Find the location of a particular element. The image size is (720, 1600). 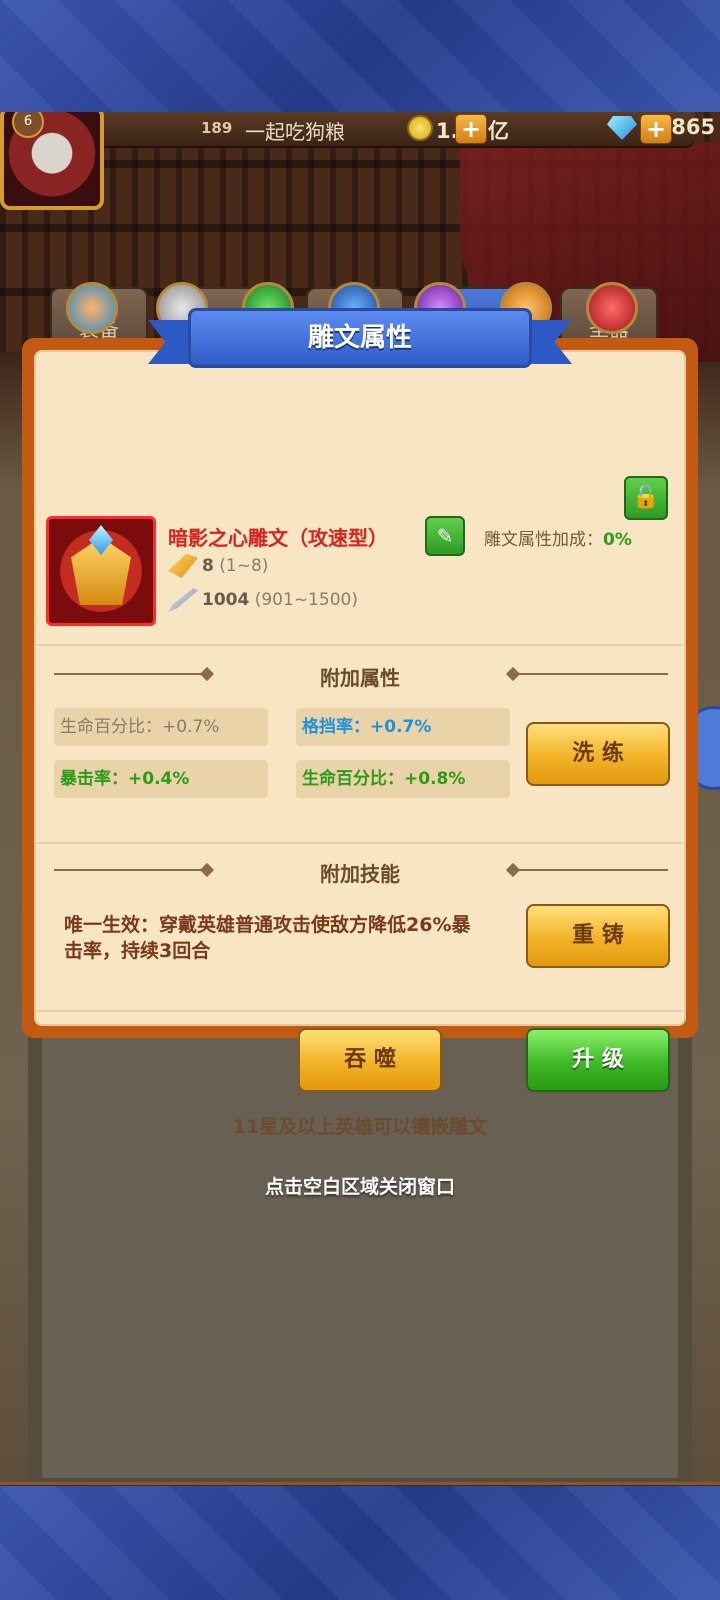

add-gold-button: + is located at coordinates (471, 129).